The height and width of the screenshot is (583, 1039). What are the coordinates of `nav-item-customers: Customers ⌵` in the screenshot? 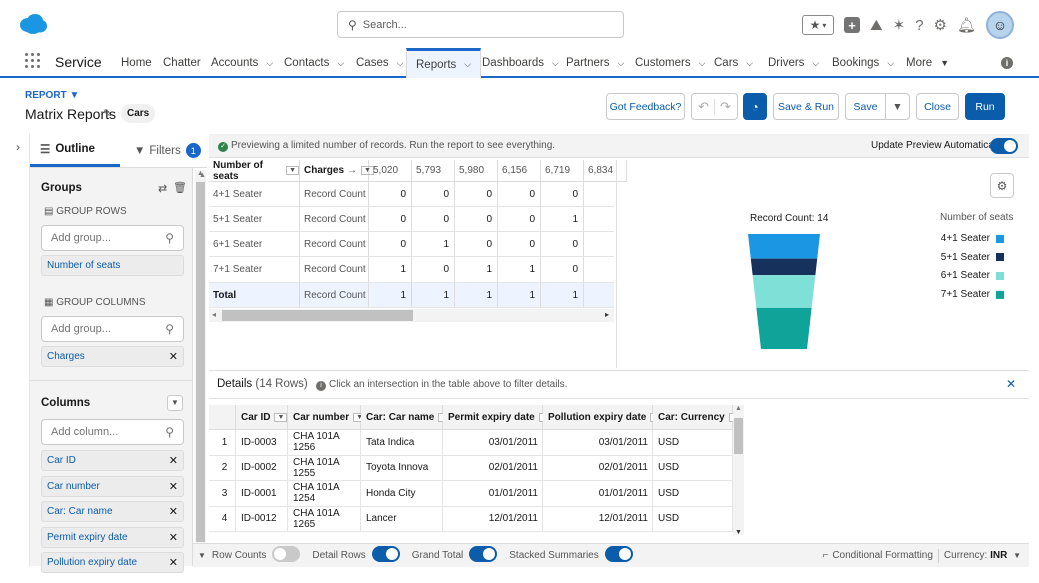 It's located at (670, 63).